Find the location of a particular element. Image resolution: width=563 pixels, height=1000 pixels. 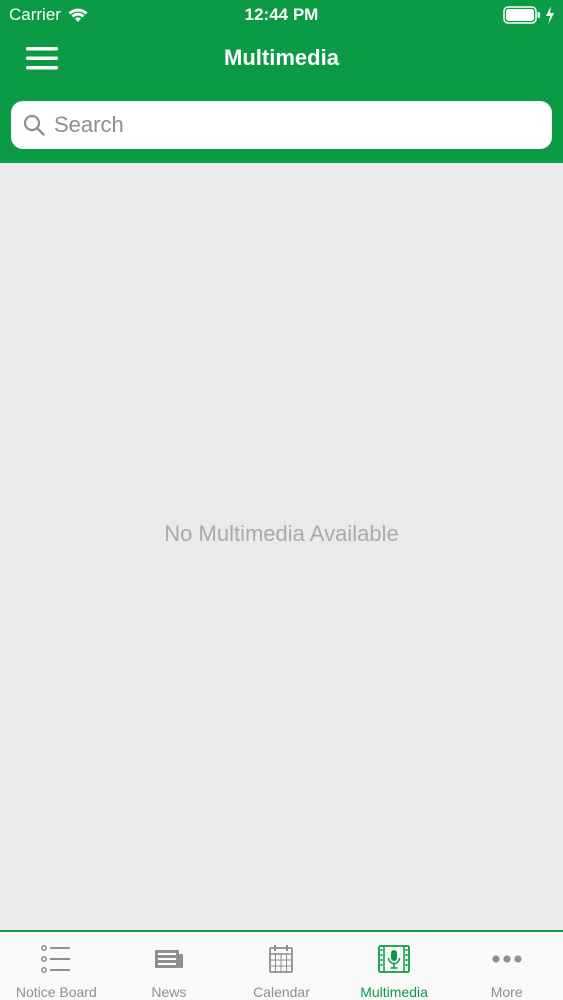

tab-label: Calendar is located at coordinates (281, 992).